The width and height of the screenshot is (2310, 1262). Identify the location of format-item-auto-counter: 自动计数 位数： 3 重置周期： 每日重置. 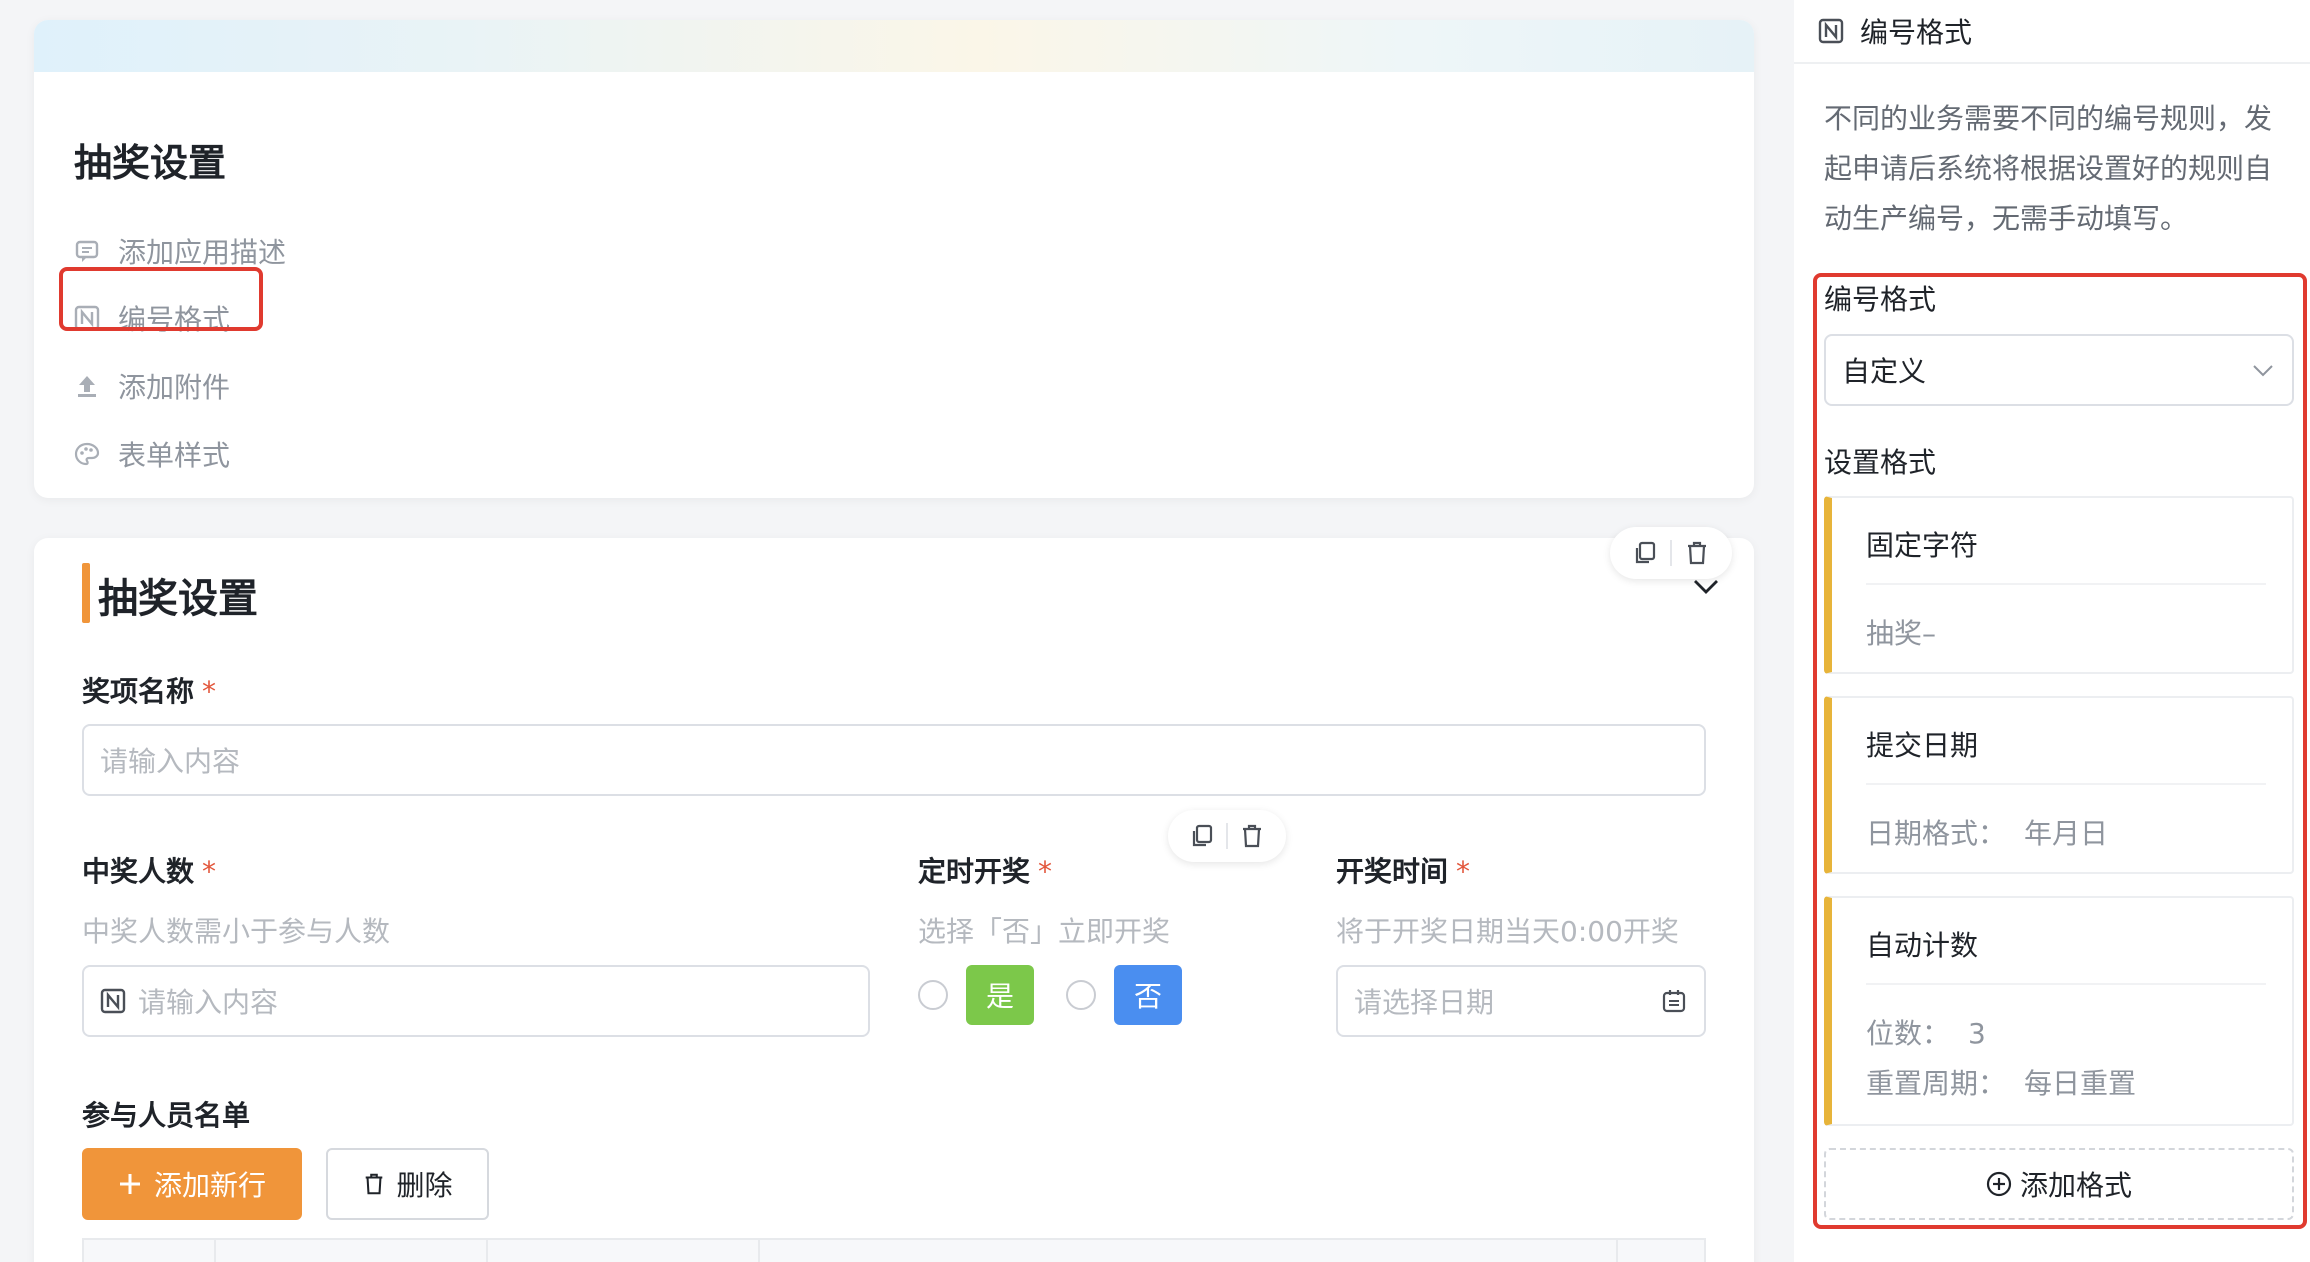
(2059, 1011).